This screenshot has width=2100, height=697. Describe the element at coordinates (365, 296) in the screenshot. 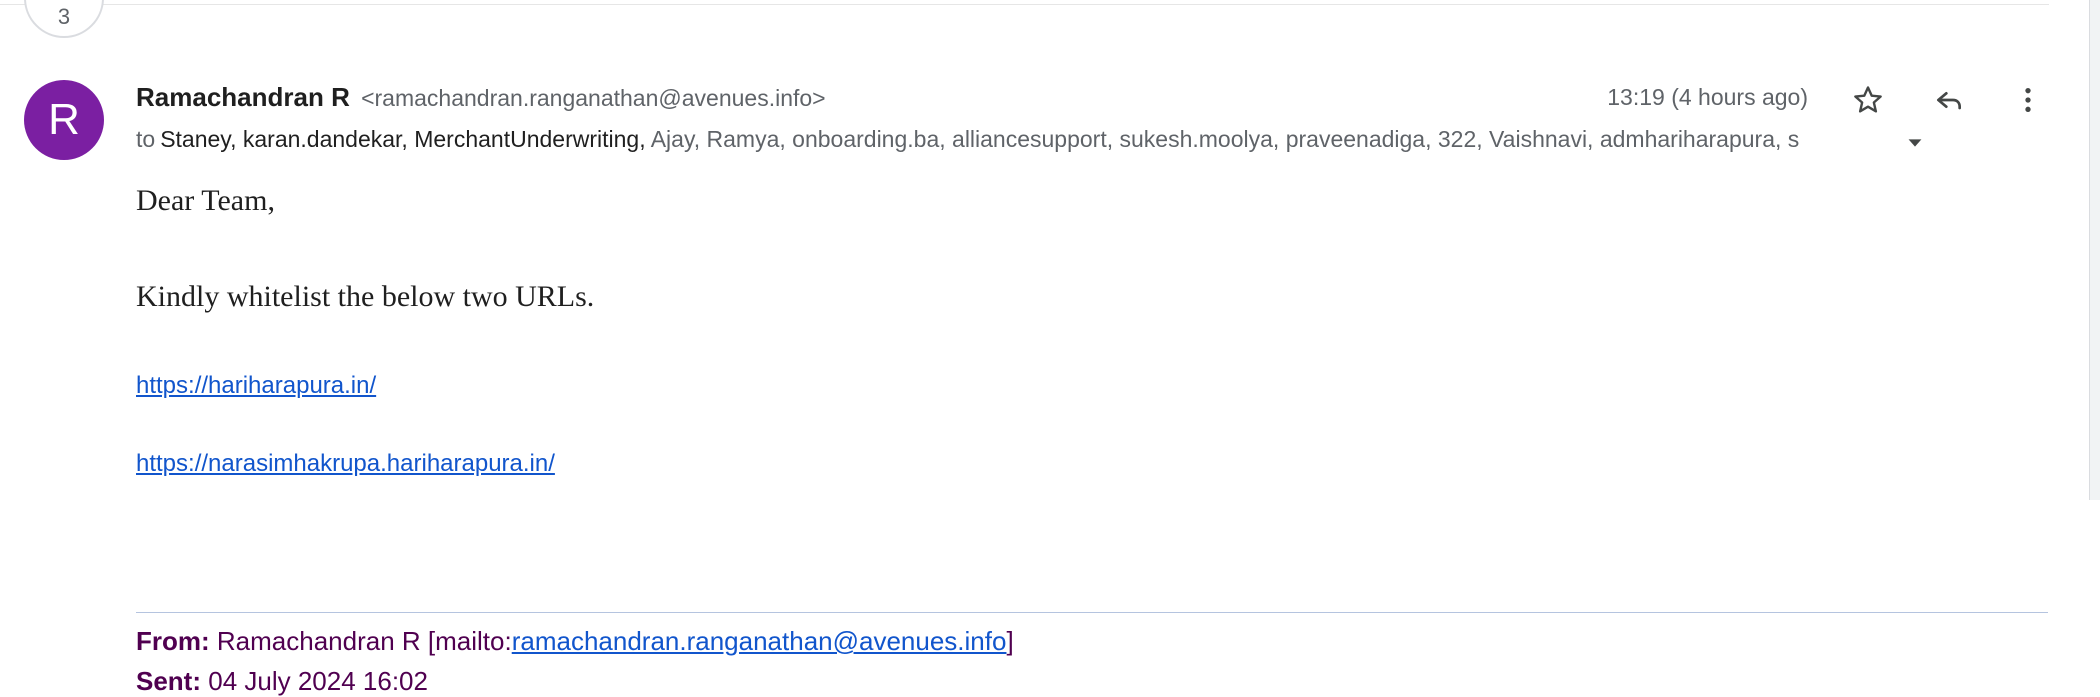

I see `email-request-text: Kindly whitelist the below two URLs.` at that location.